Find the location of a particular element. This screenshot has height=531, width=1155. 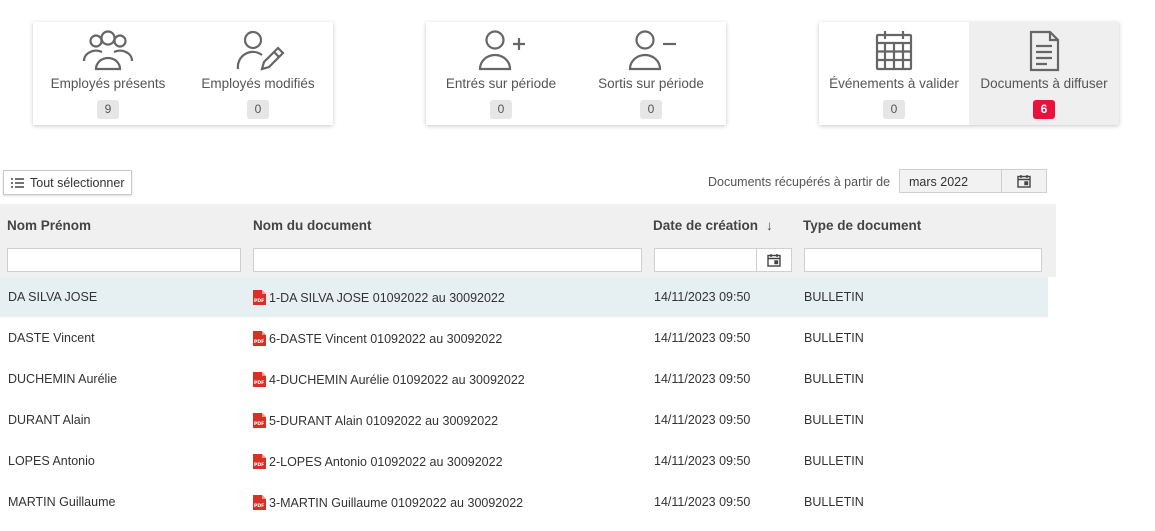

tile-sortis-periode: Sortis sur période 0 is located at coordinates (651, 73).